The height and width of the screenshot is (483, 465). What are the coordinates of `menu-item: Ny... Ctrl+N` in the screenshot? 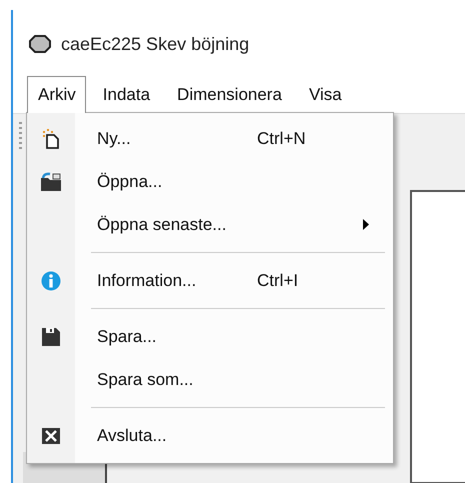 It's located at (210, 138).